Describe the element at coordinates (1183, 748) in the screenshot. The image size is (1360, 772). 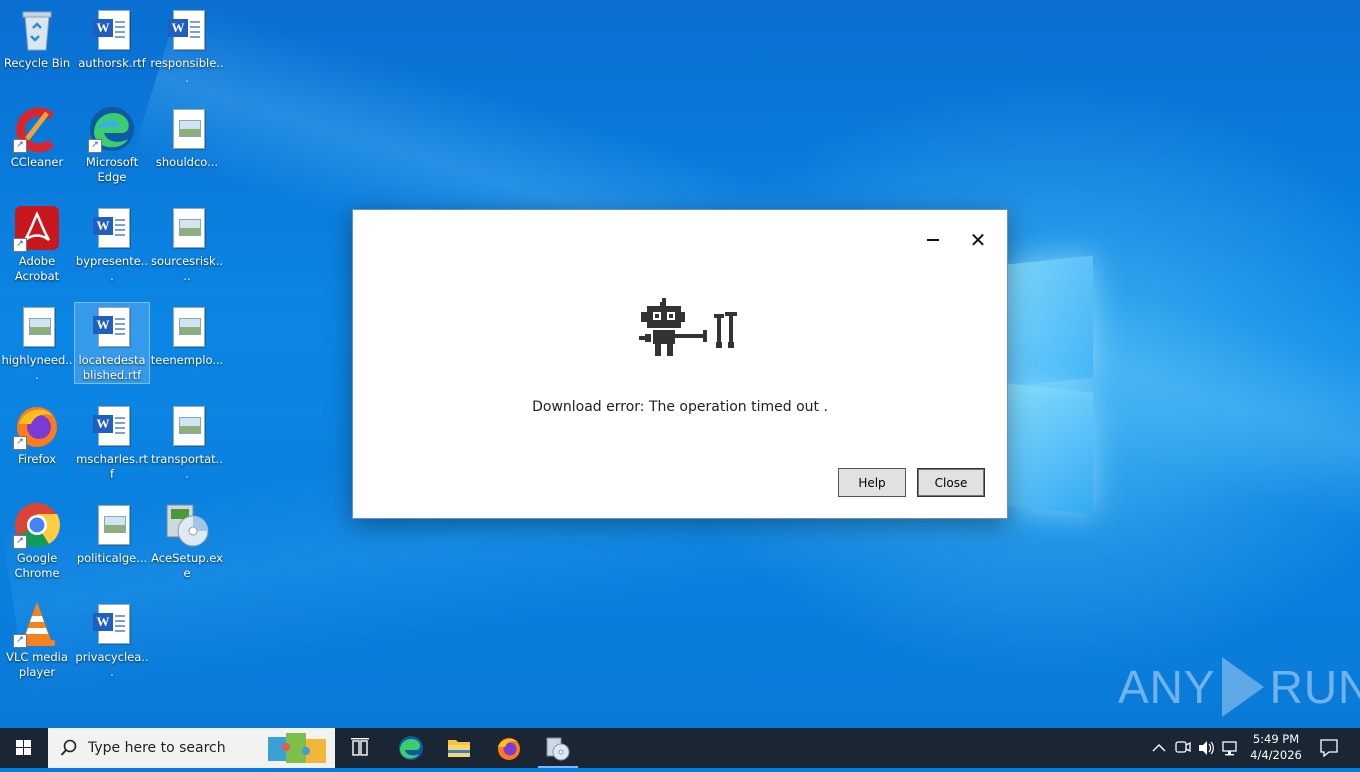
I see `meet-now-icon` at that location.